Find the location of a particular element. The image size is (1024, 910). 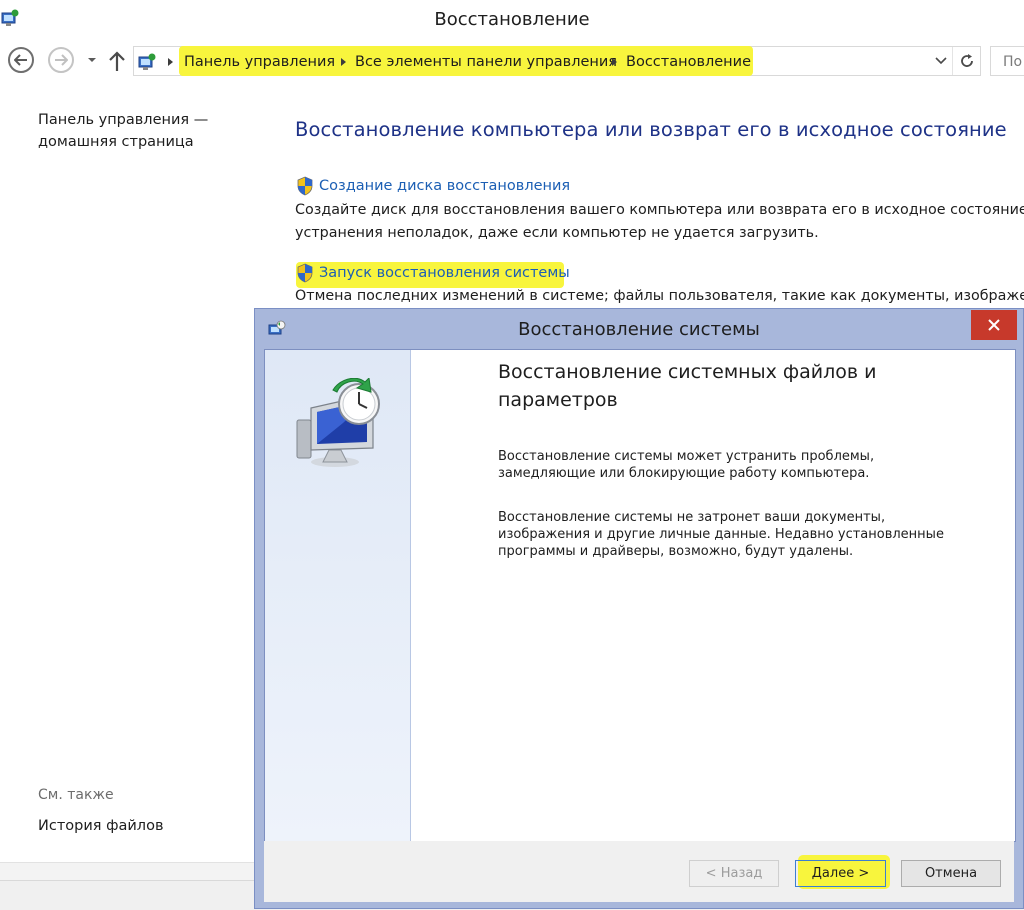

refresh-icon is located at coordinates (967, 61).